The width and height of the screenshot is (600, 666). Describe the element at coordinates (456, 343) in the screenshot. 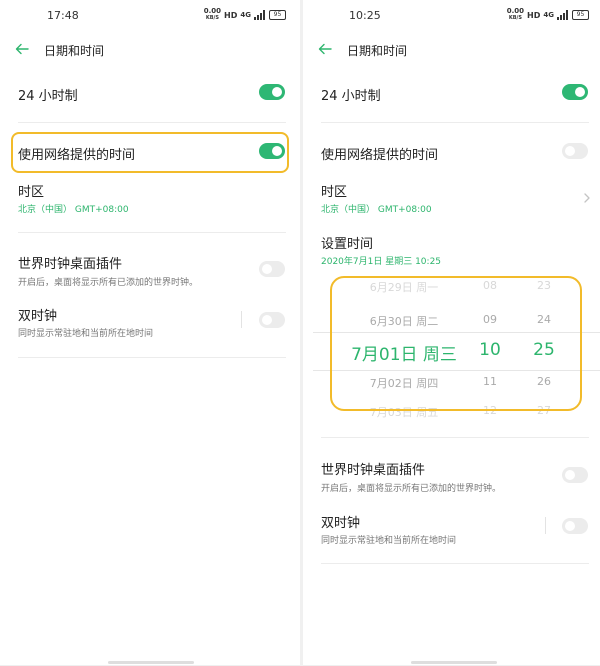

I see `highlight-box` at that location.